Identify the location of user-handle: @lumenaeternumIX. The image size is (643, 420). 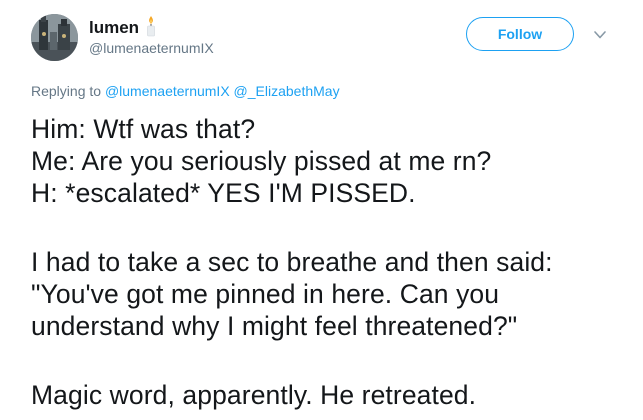
(151, 48).